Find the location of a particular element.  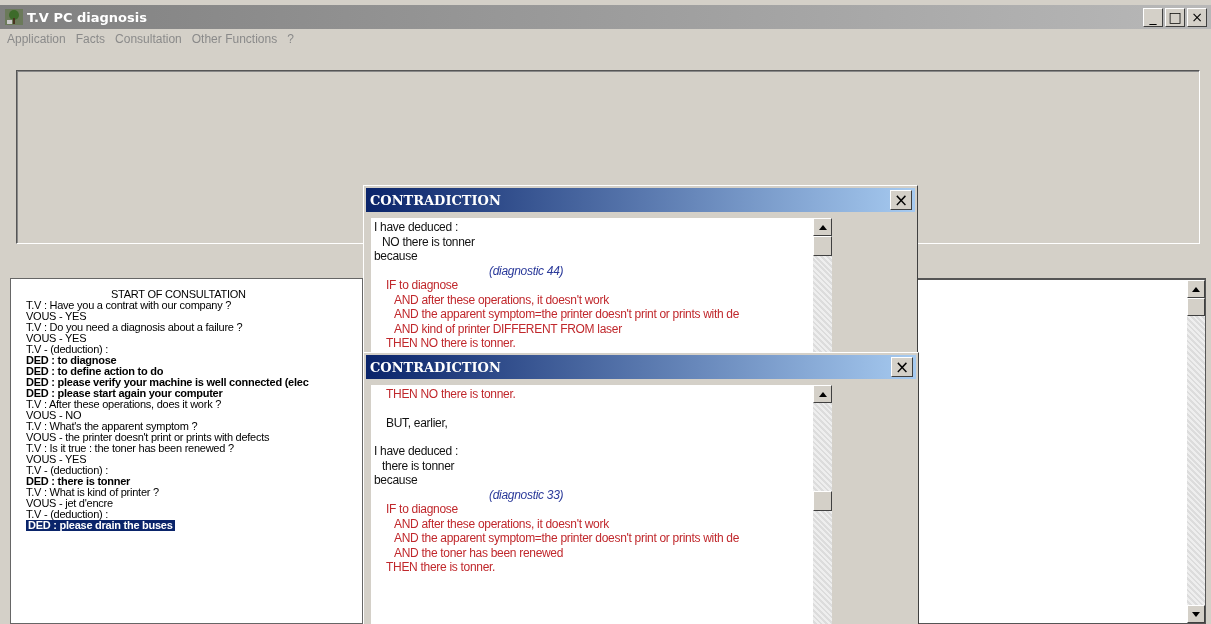

log-line: DED : to define action to do is located at coordinates (95, 371).